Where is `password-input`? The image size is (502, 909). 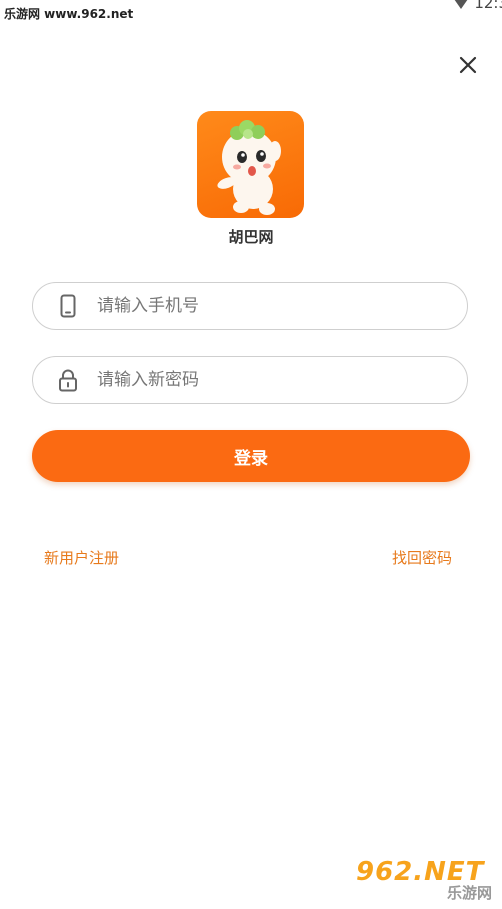 password-input is located at coordinates (262, 380).